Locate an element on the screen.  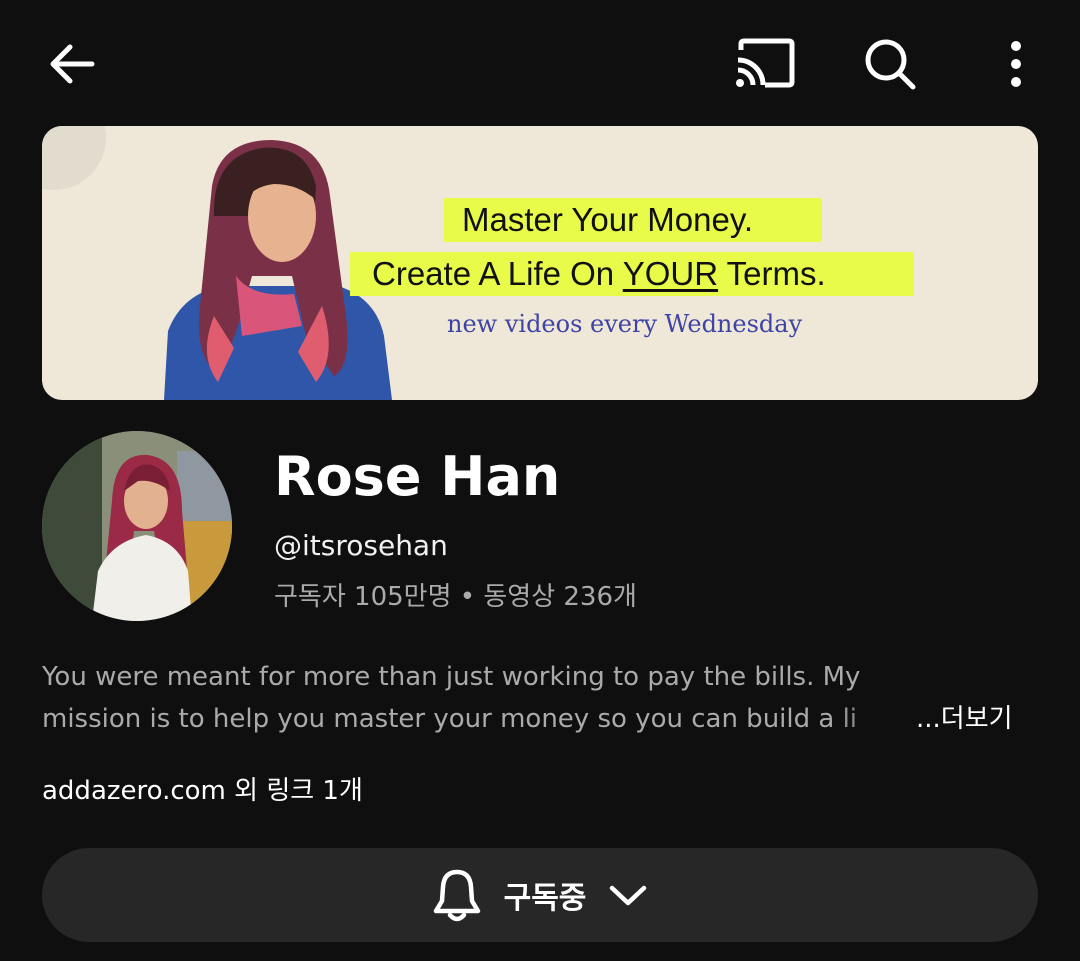
tagline-post: Terms. is located at coordinates (772, 273).